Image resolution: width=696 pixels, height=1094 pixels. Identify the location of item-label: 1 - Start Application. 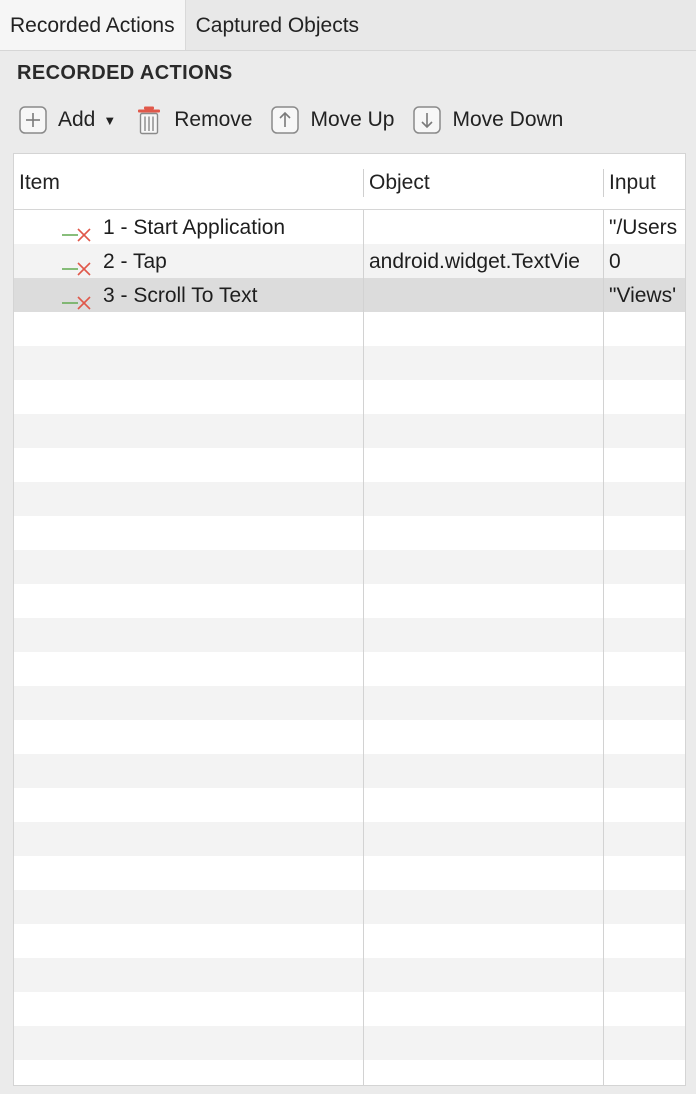
(194, 227).